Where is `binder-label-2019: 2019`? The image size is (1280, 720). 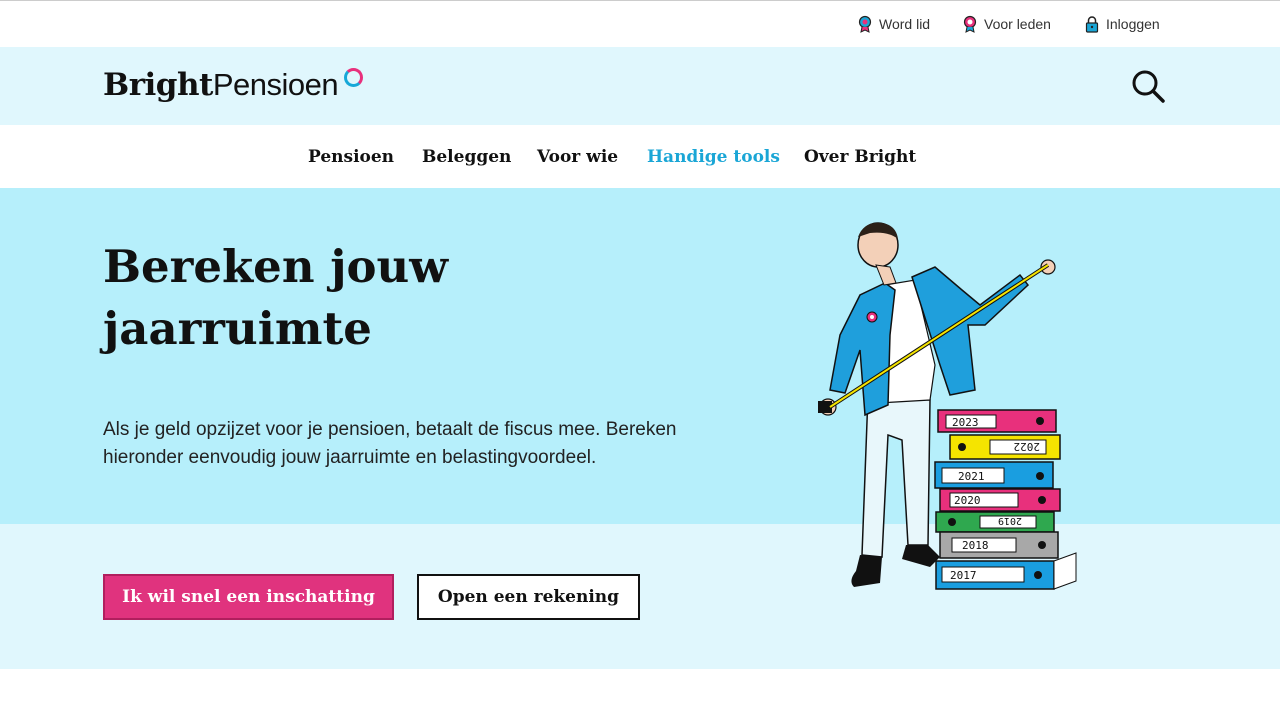
binder-label-2019: 2019 is located at coordinates (1010, 520).